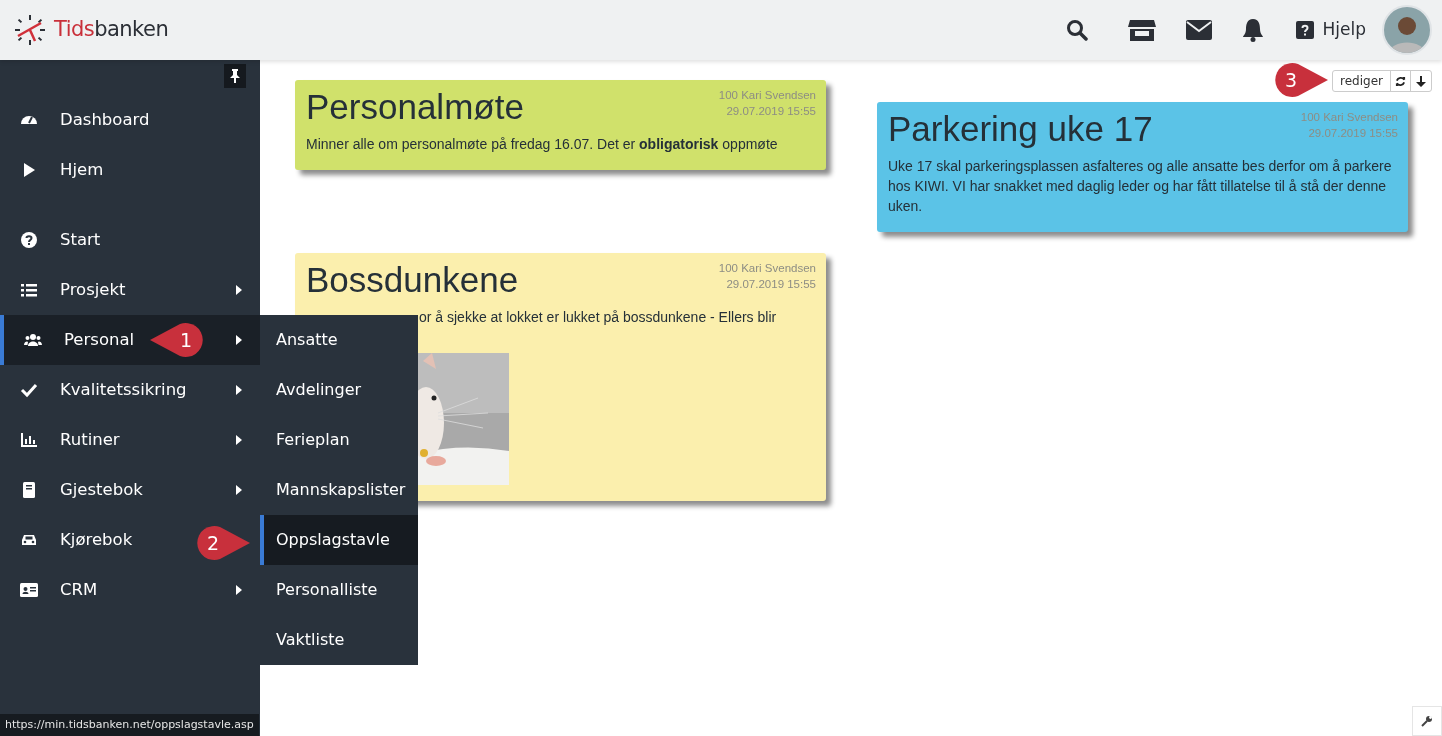 Image resolution: width=1442 pixels, height=736 pixels. I want to click on sidebar-item: Kjørebok, so click(75, 540).